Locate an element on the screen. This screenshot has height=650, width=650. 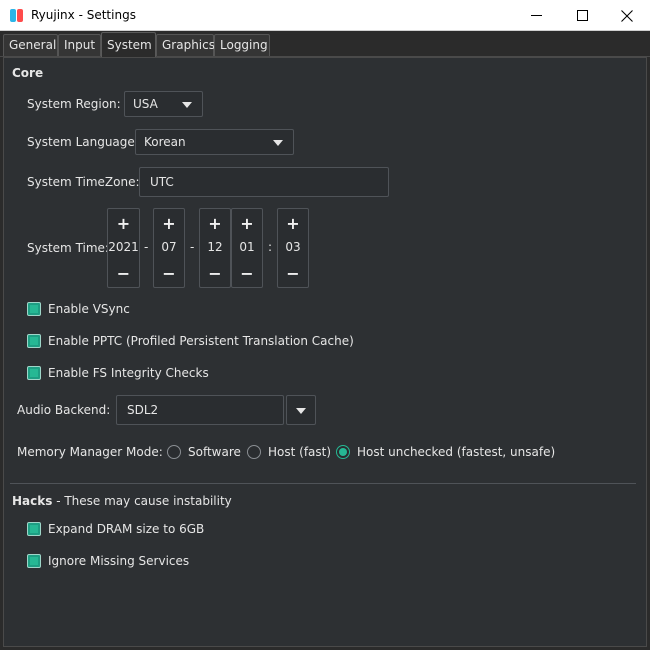
audio-backend-dropdown-button is located at coordinates (301, 410).